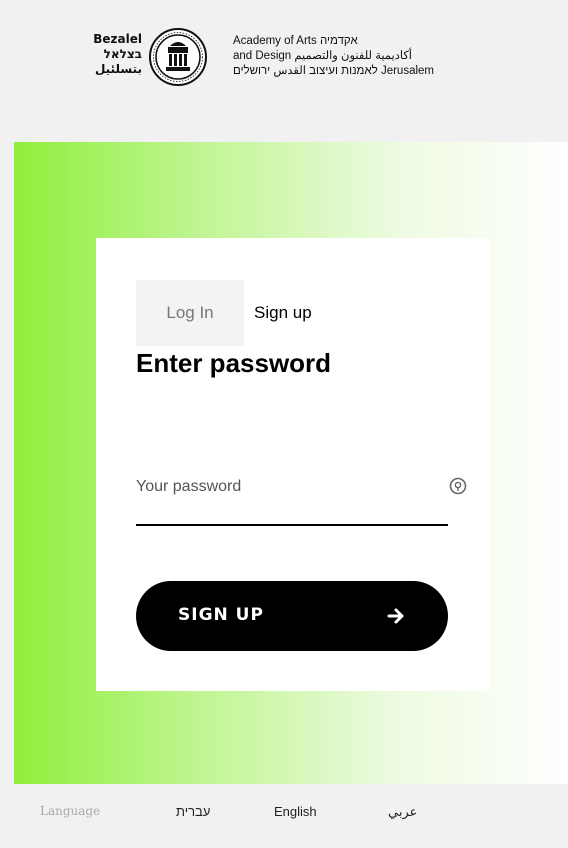 Image resolution: width=568 pixels, height=848 pixels. Describe the element at coordinates (190, 313) in the screenshot. I see `tab-login: Log In` at that location.